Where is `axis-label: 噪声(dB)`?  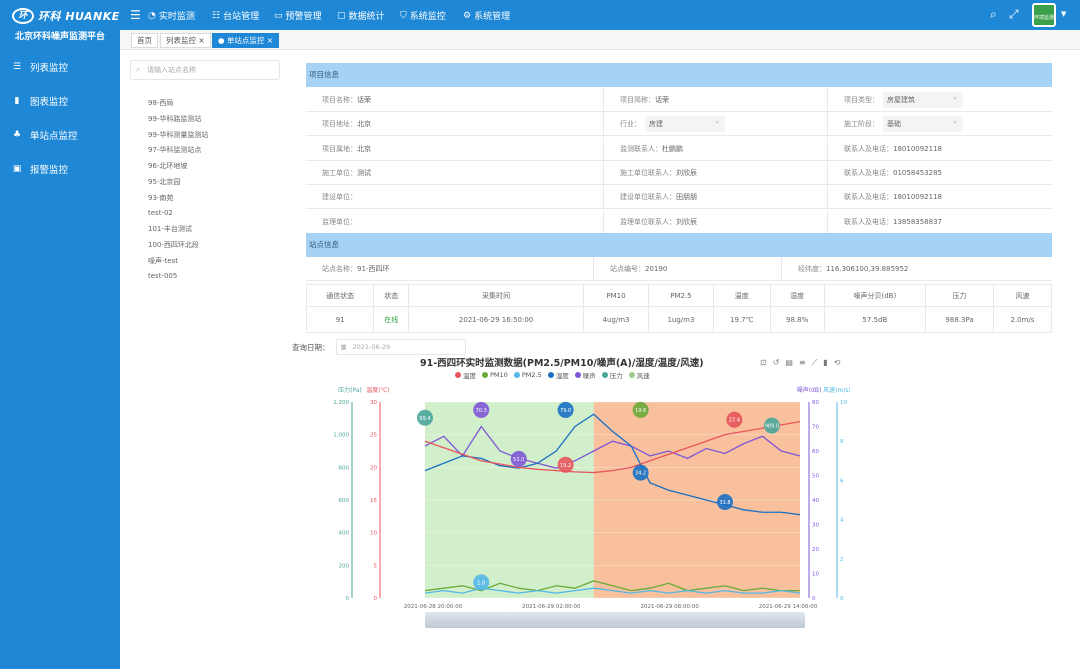 axis-label: 噪声(dB) is located at coordinates (809, 390).